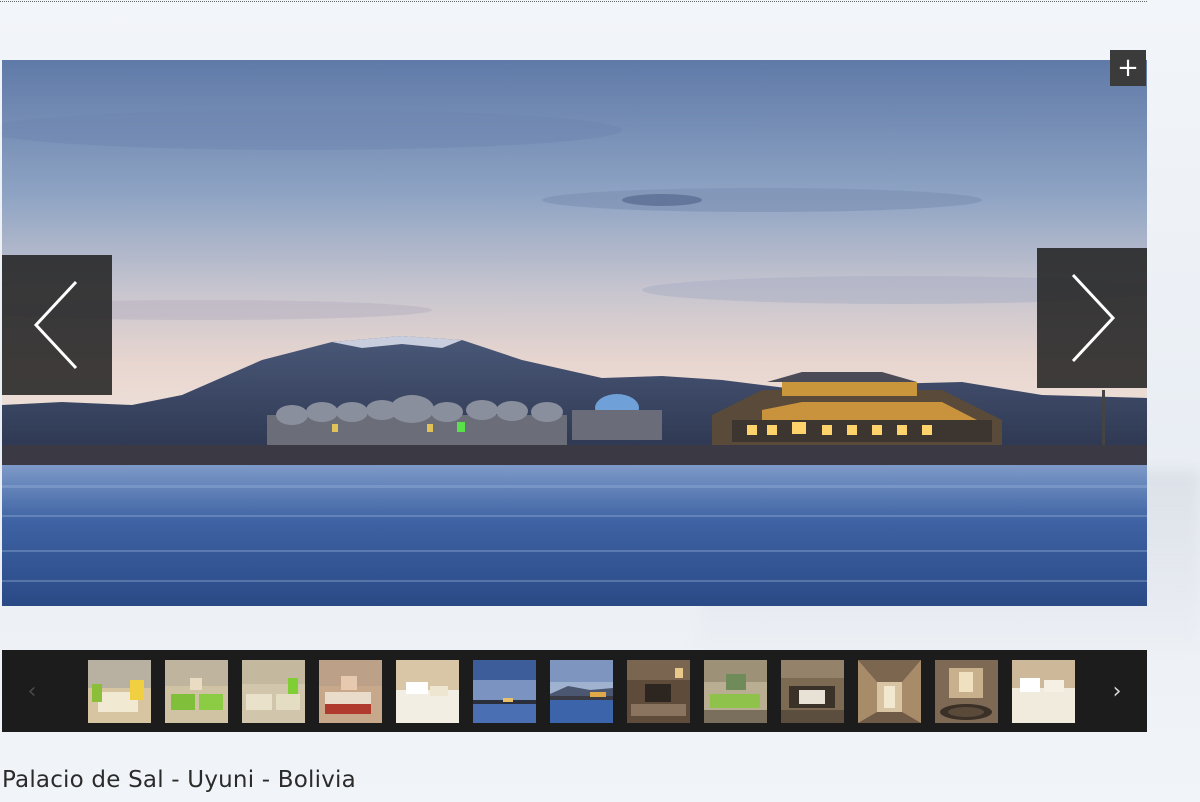 This screenshot has width=1200, height=802. I want to click on thumbnail-strip: ‹ ›, so click(574, 691).